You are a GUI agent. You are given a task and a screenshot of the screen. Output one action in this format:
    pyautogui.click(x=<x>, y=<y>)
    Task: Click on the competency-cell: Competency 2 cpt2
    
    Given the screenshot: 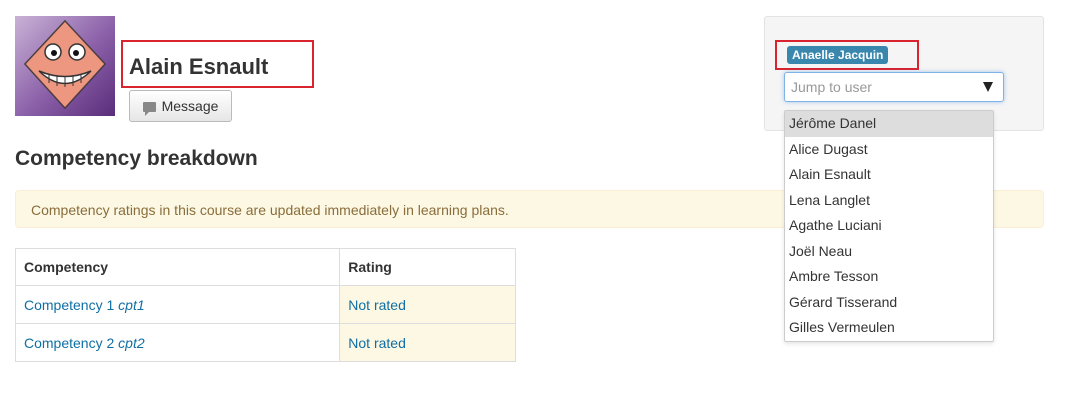 What is the action you would take?
    pyautogui.click(x=177, y=342)
    